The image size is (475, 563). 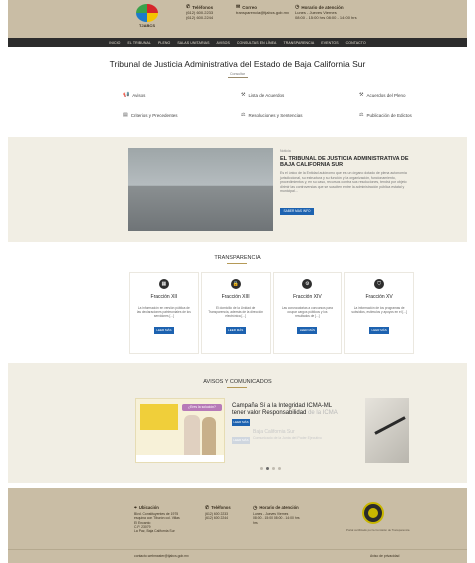 I want to click on nav-inicio: INICIO, so click(x=114, y=43).